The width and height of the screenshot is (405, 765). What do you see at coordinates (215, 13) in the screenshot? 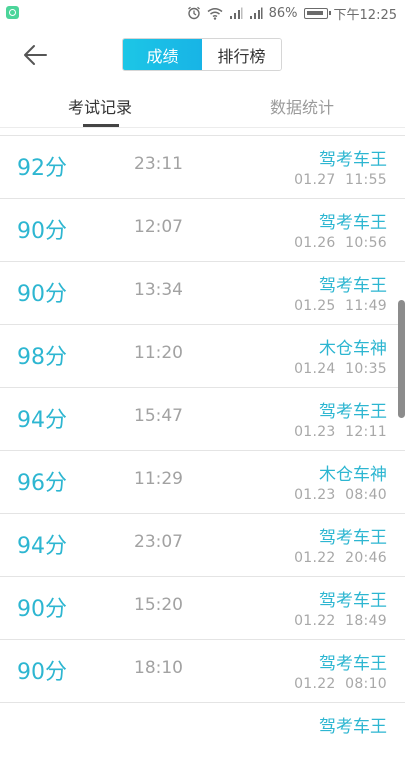
I see `wifi-icon` at bounding box center [215, 13].